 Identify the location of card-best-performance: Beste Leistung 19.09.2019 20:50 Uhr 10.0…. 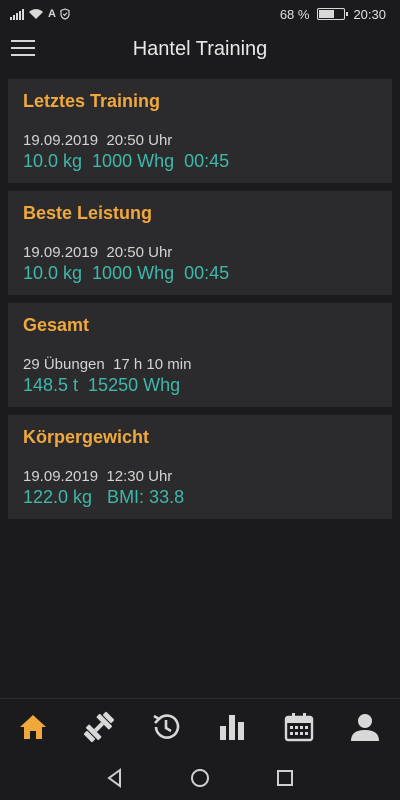
(200, 243).